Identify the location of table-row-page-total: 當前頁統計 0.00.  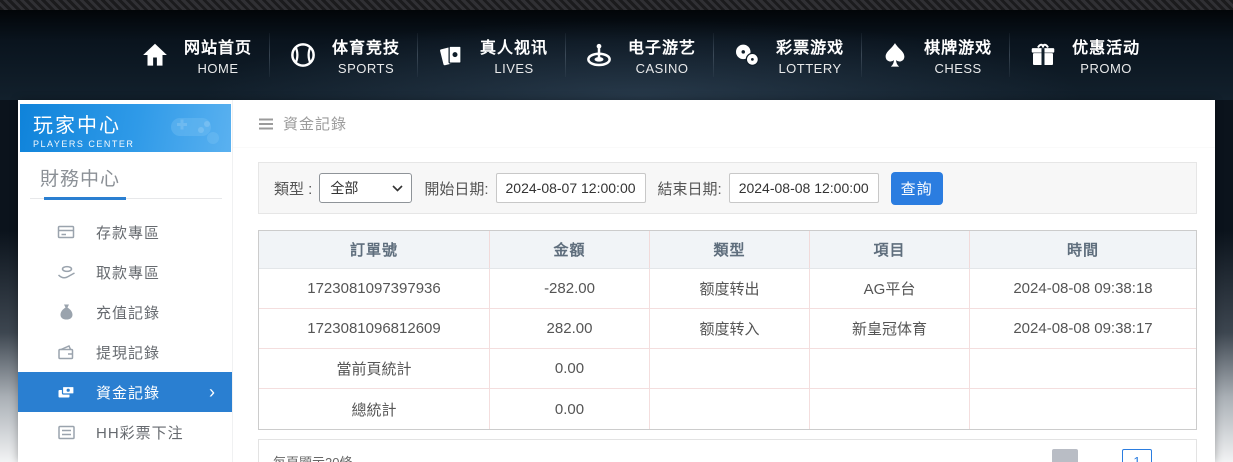
(727, 369).